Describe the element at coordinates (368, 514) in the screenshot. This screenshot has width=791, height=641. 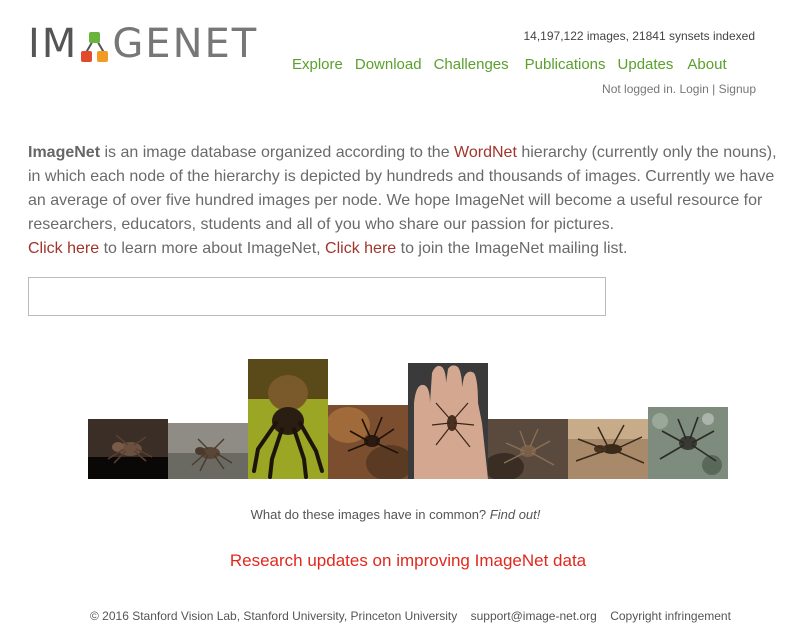
I see `gallery-question: What do these images have in common?` at that location.